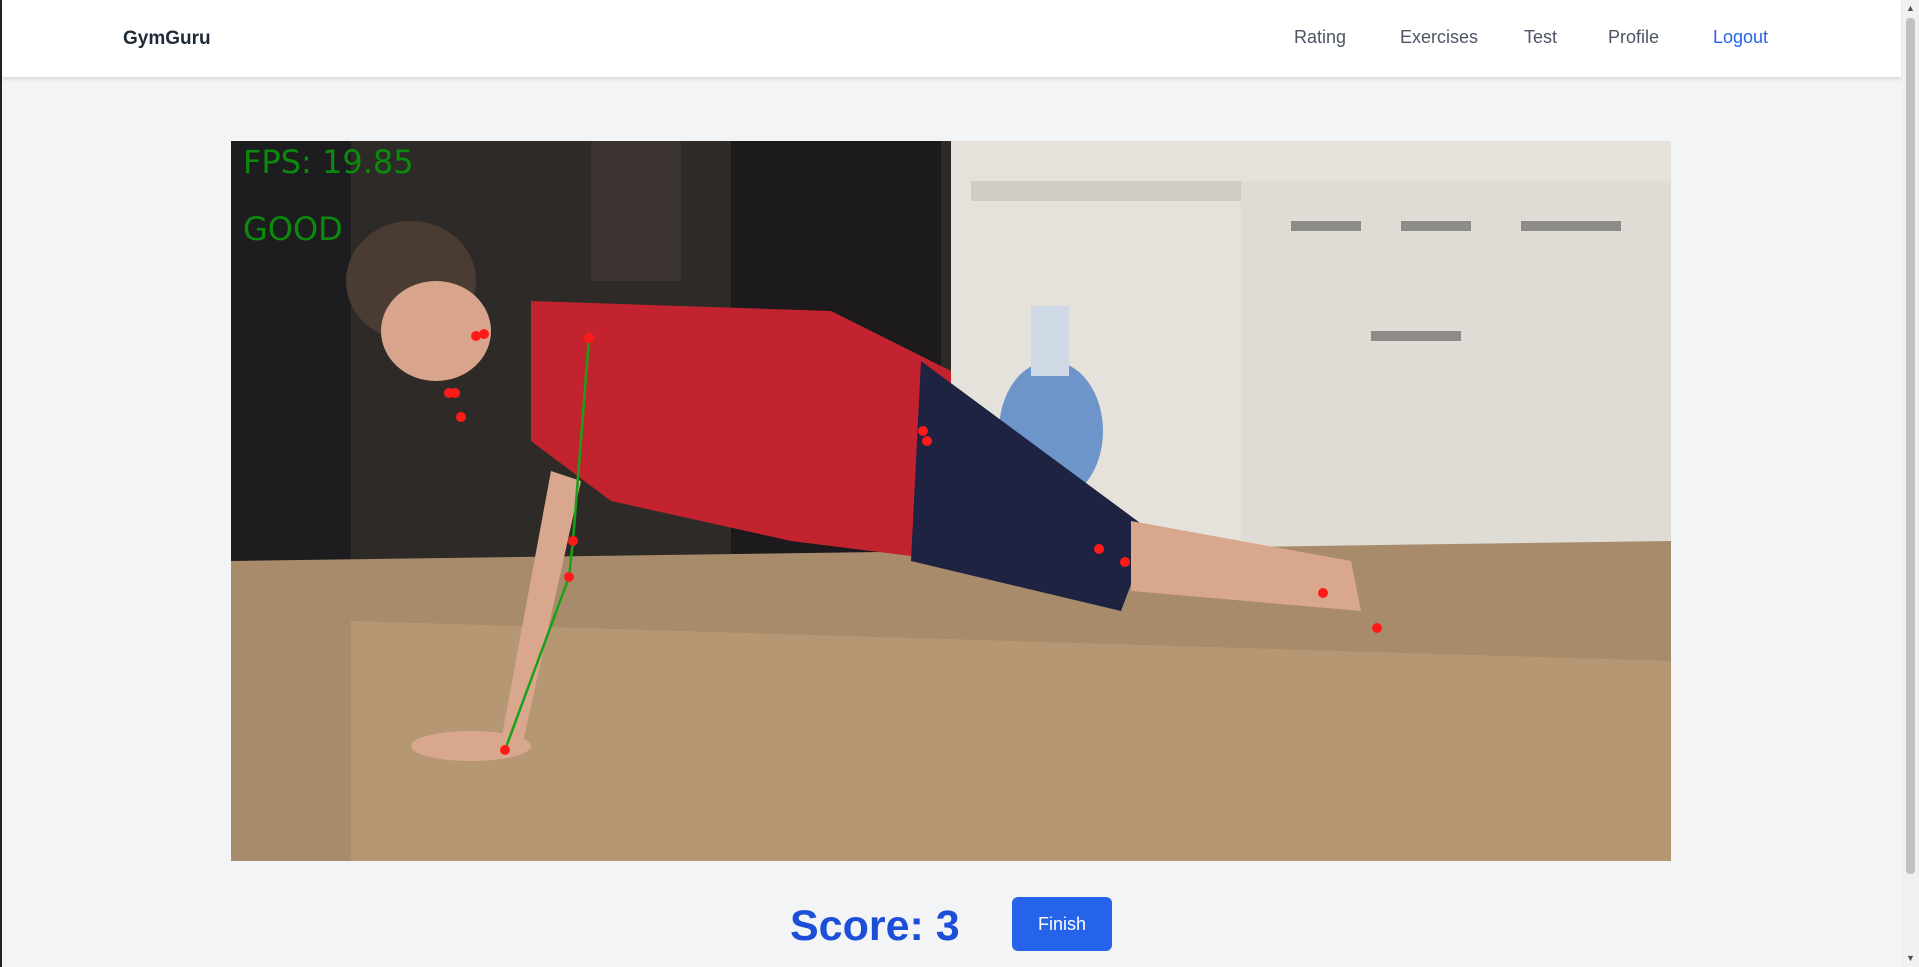 This screenshot has width=1919, height=967. What do you see at coordinates (293, 229) in the screenshot?
I see `form-status-overlay-text: GOOD` at bounding box center [293, 229].